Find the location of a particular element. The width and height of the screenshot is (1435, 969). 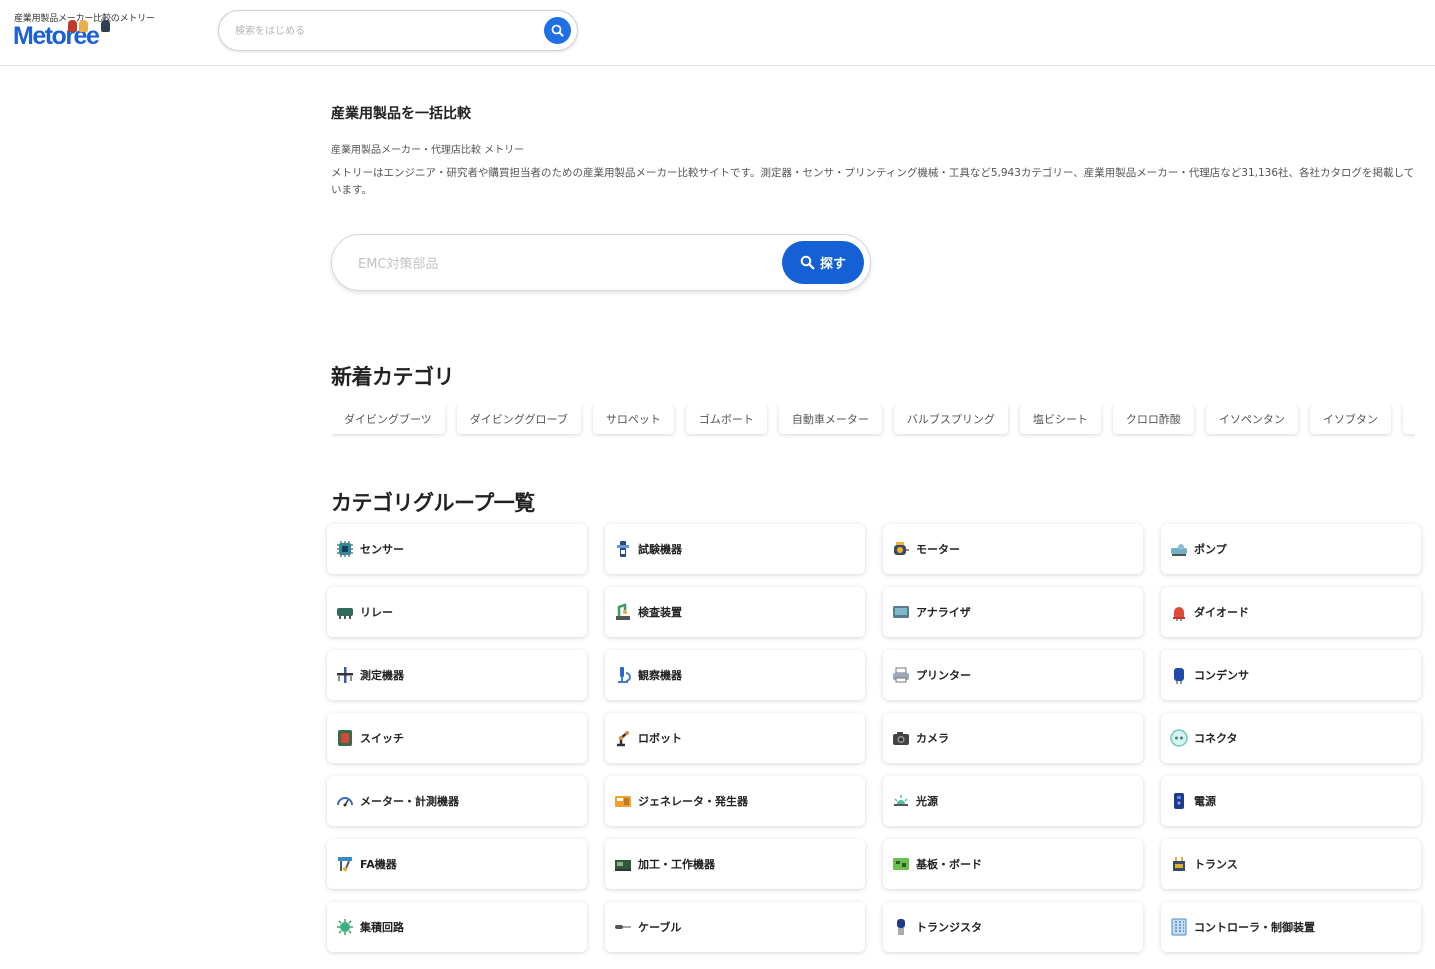

category-card-label: 検査装置 is located at coordinates (660, 612).